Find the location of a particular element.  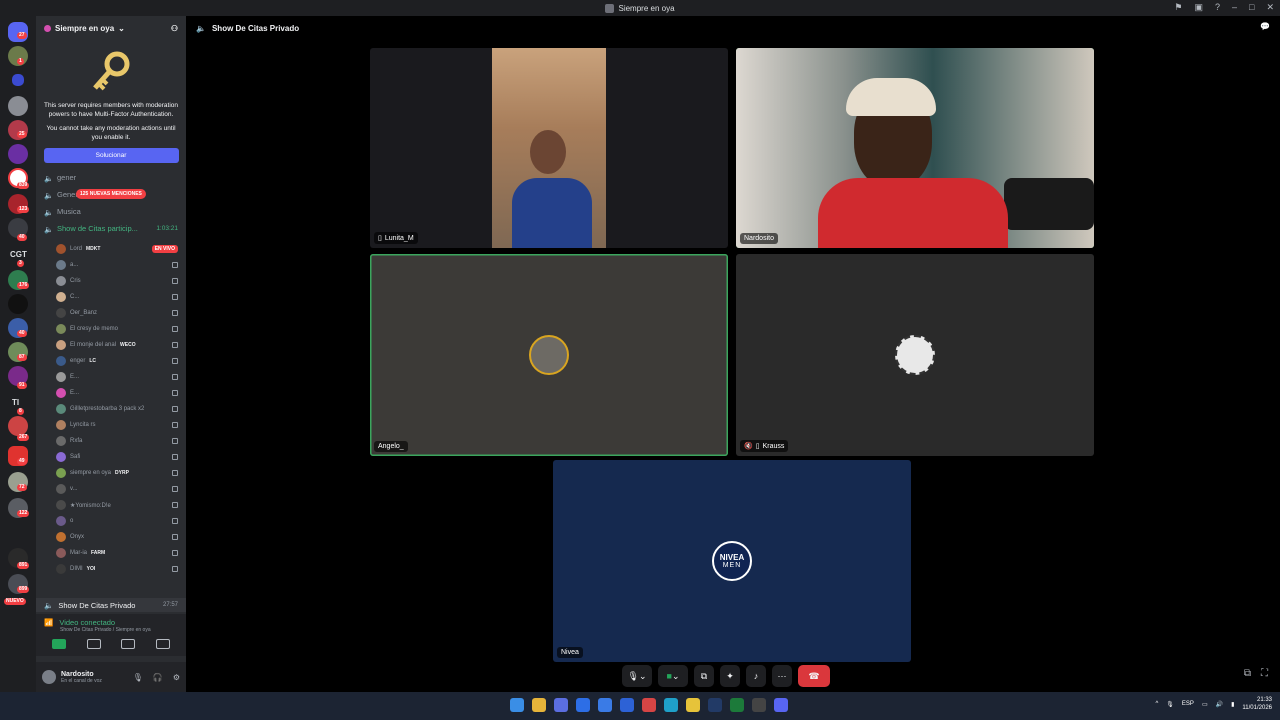

minimize-button: – is located at coordinates (1234, 7).